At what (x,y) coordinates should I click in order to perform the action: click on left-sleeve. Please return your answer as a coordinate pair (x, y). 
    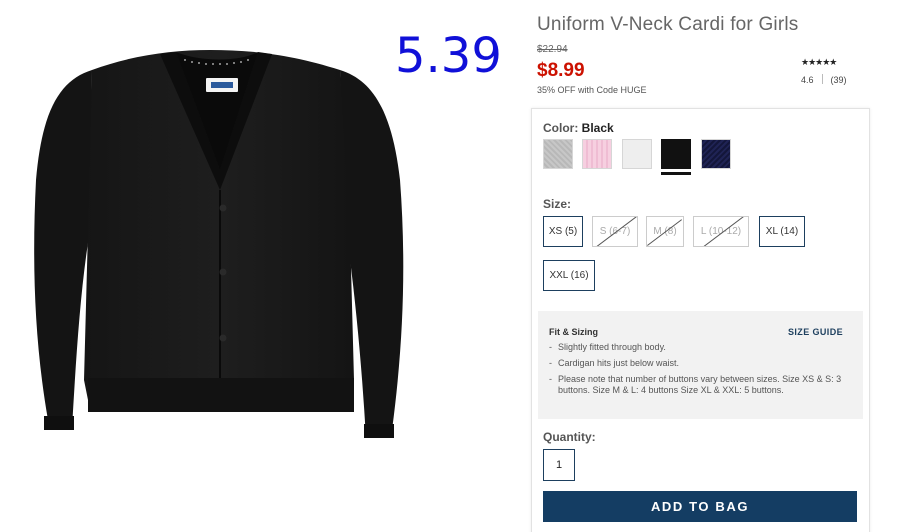
    Looking at the image, I should click on (63, 249).